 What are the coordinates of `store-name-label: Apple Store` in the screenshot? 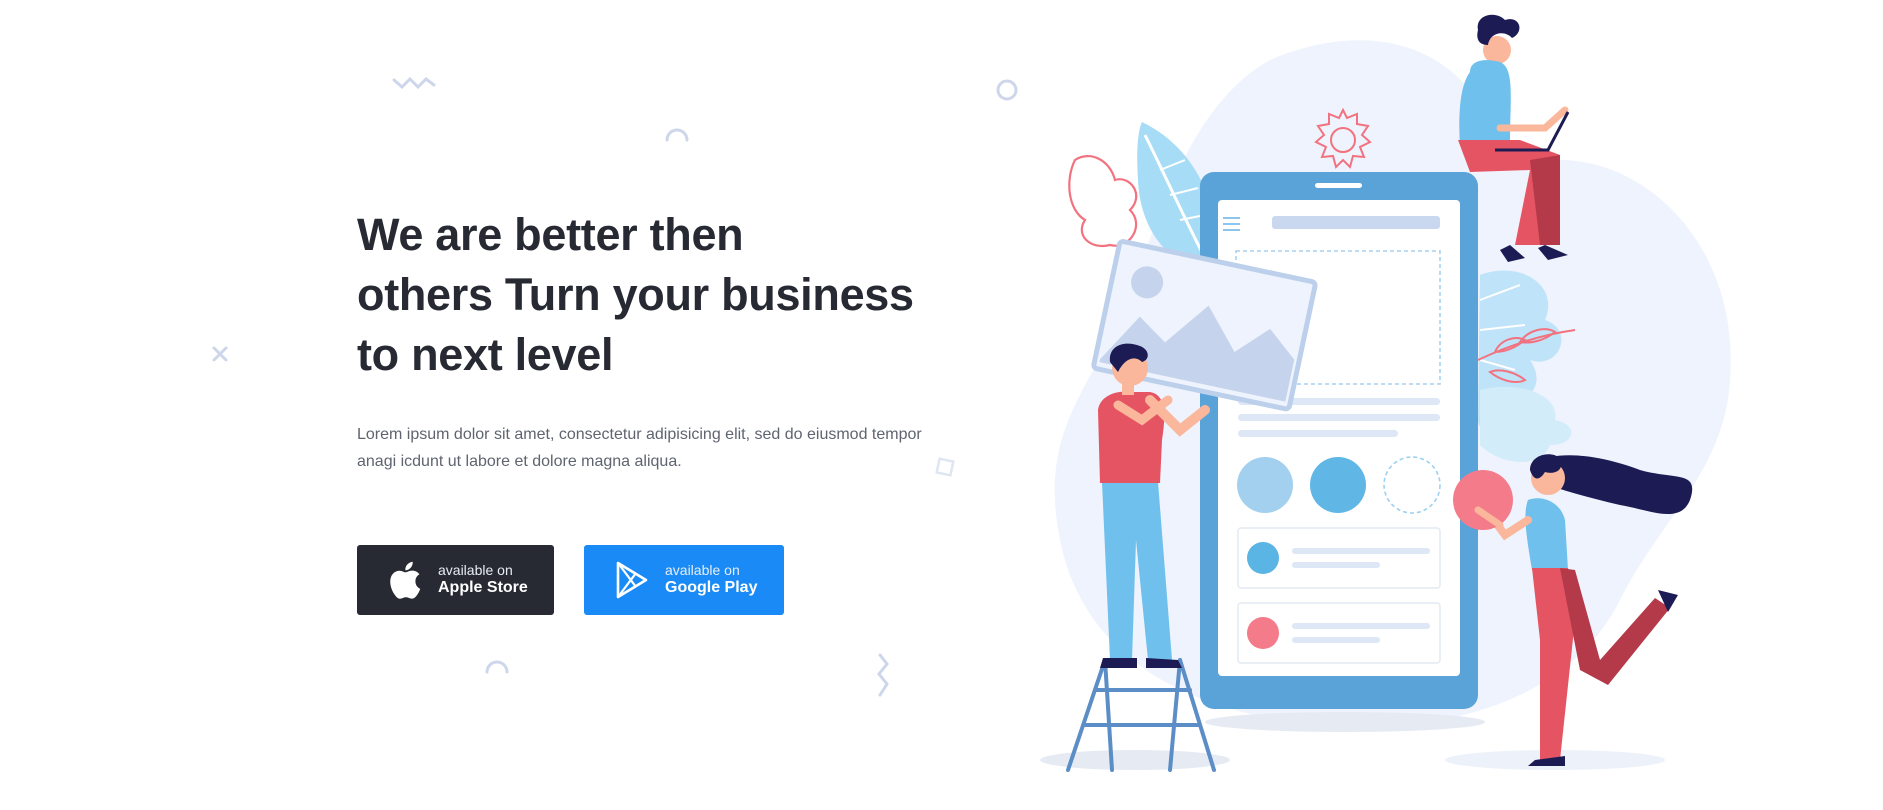 It's located at (483, 587).